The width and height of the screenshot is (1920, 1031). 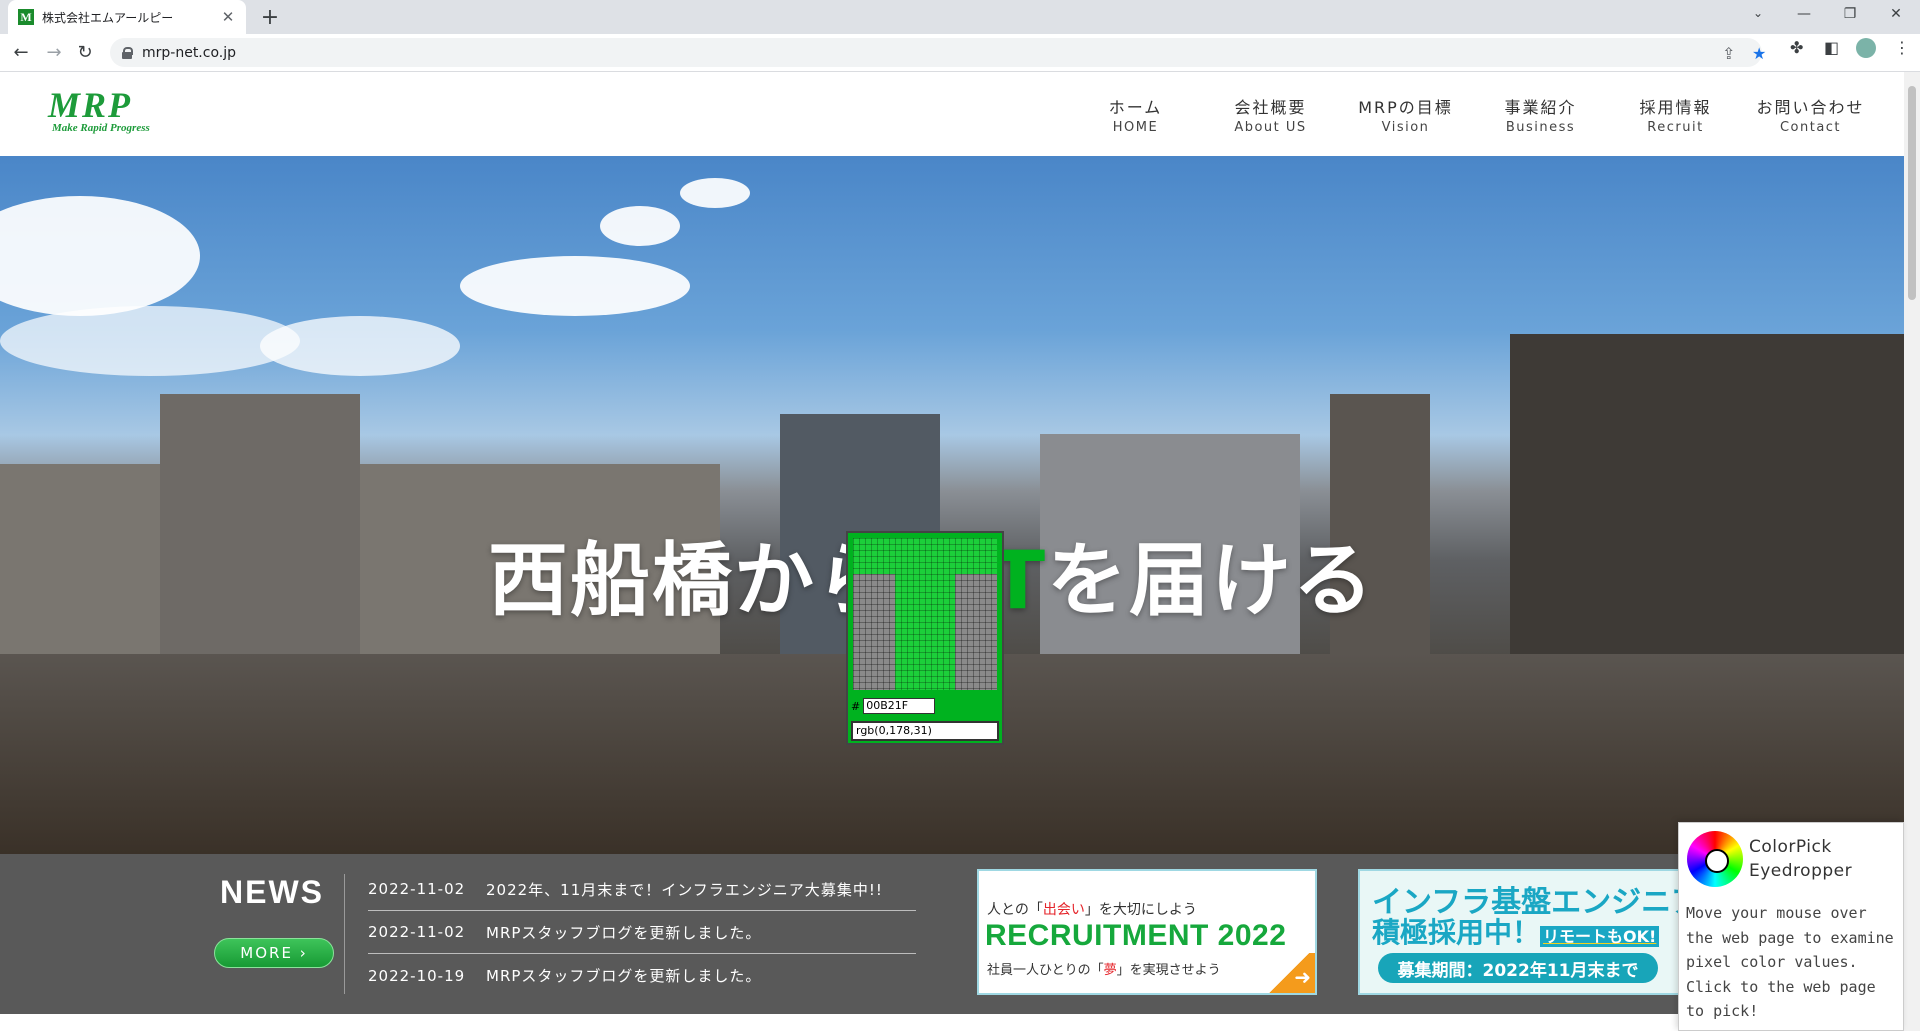 I want to click on tagline-em: 出会い, so click(x=1063, y=910).